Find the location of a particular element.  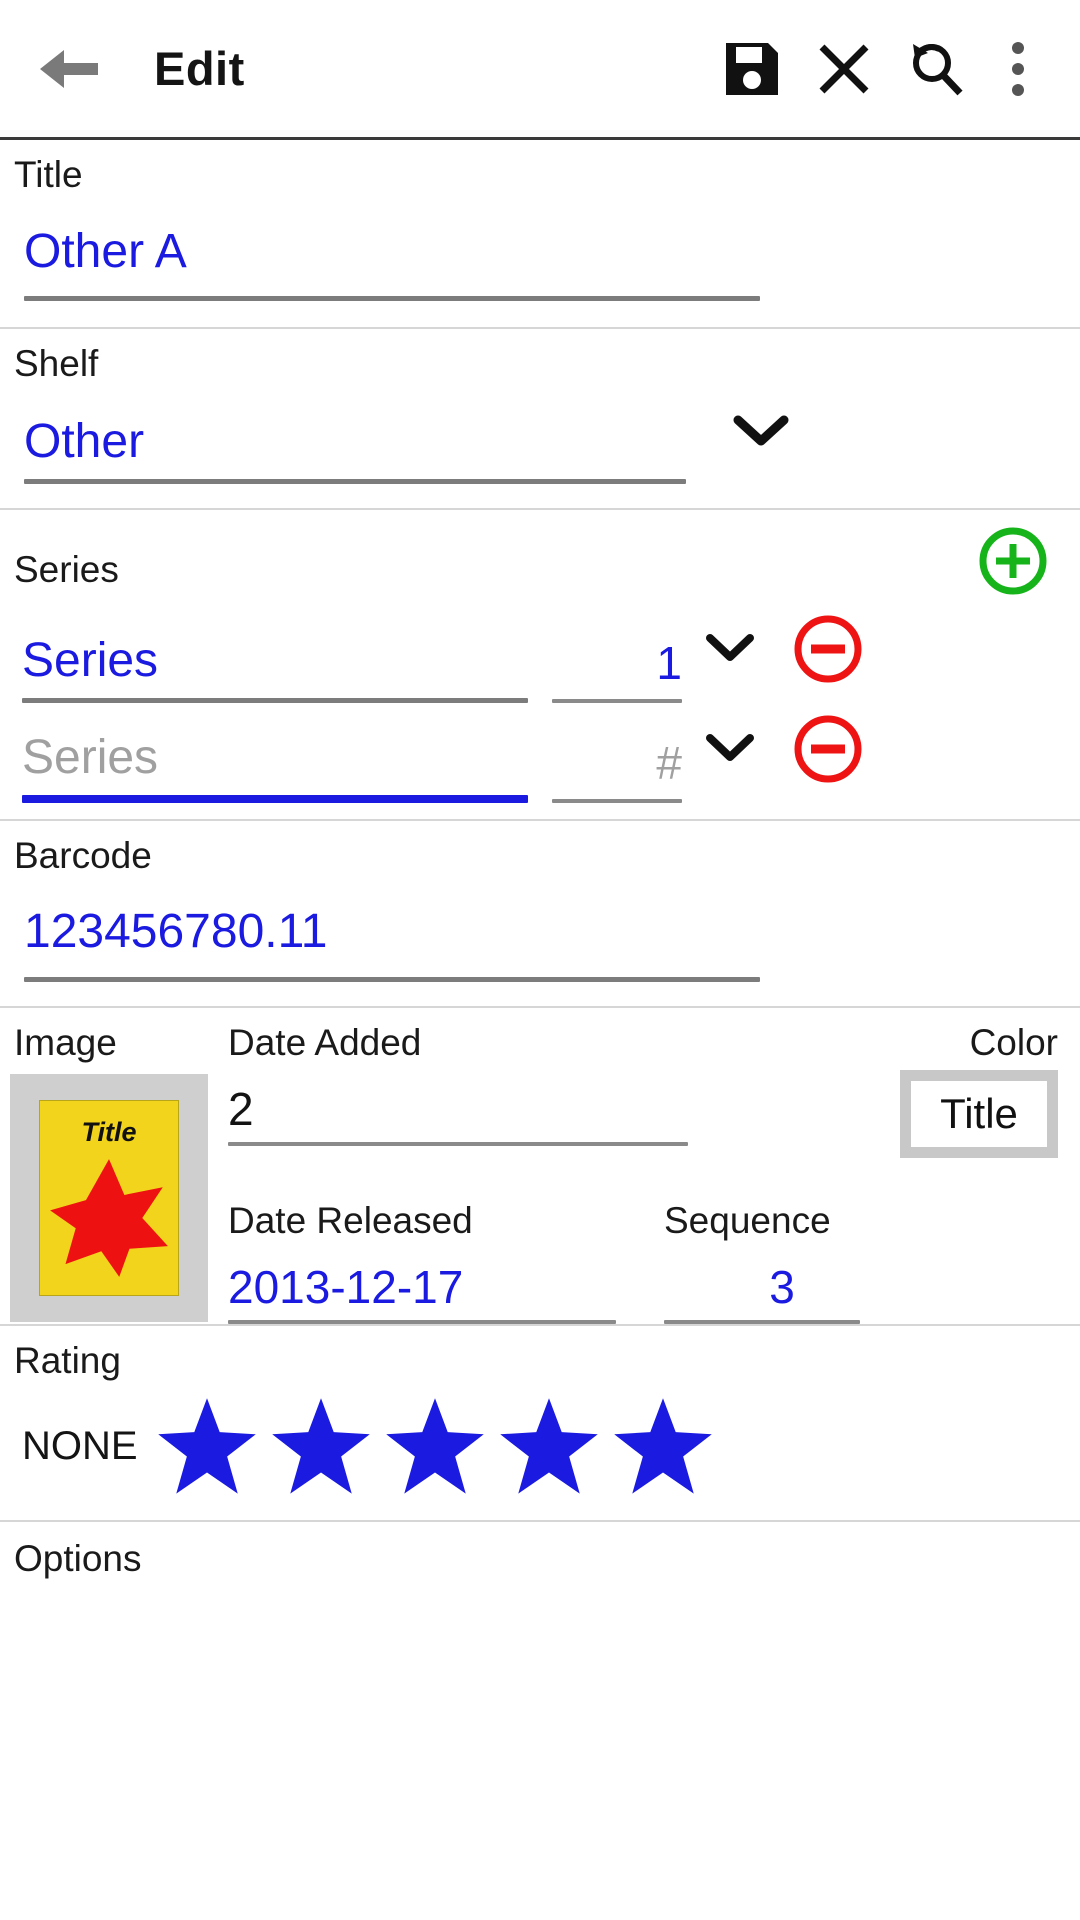

back-button is located at coordinates (69, 69).